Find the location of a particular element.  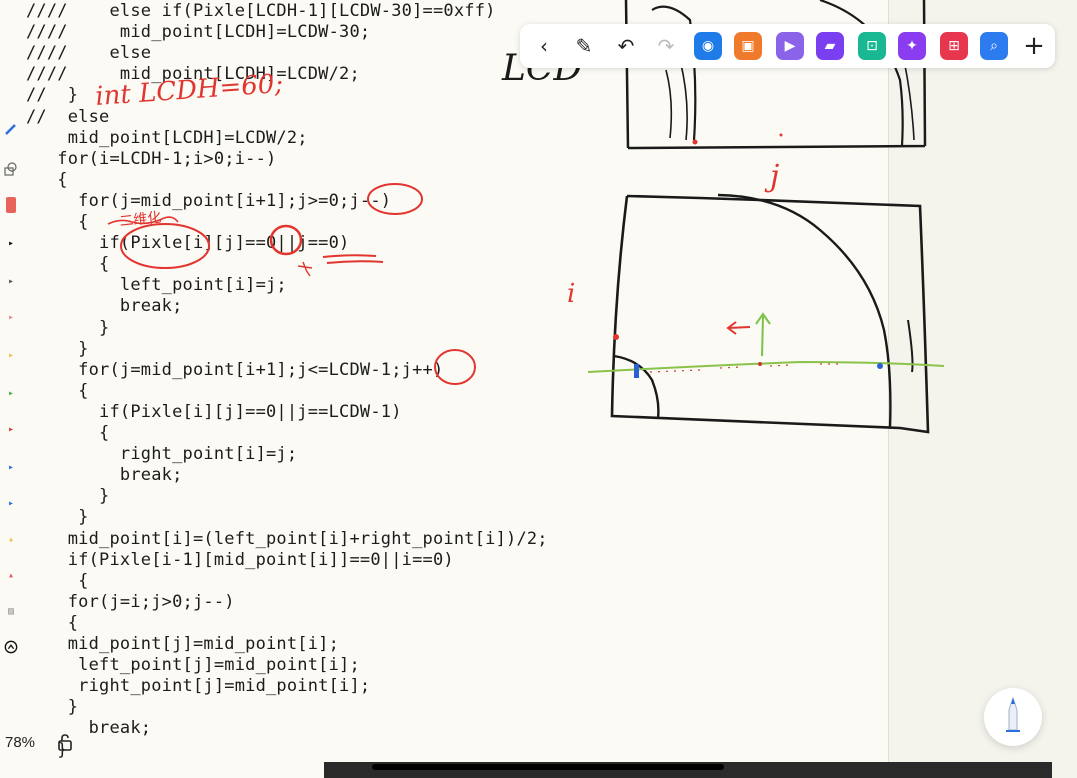

pattern-tool-icon: ▨ is located at coordinates (11, 611).